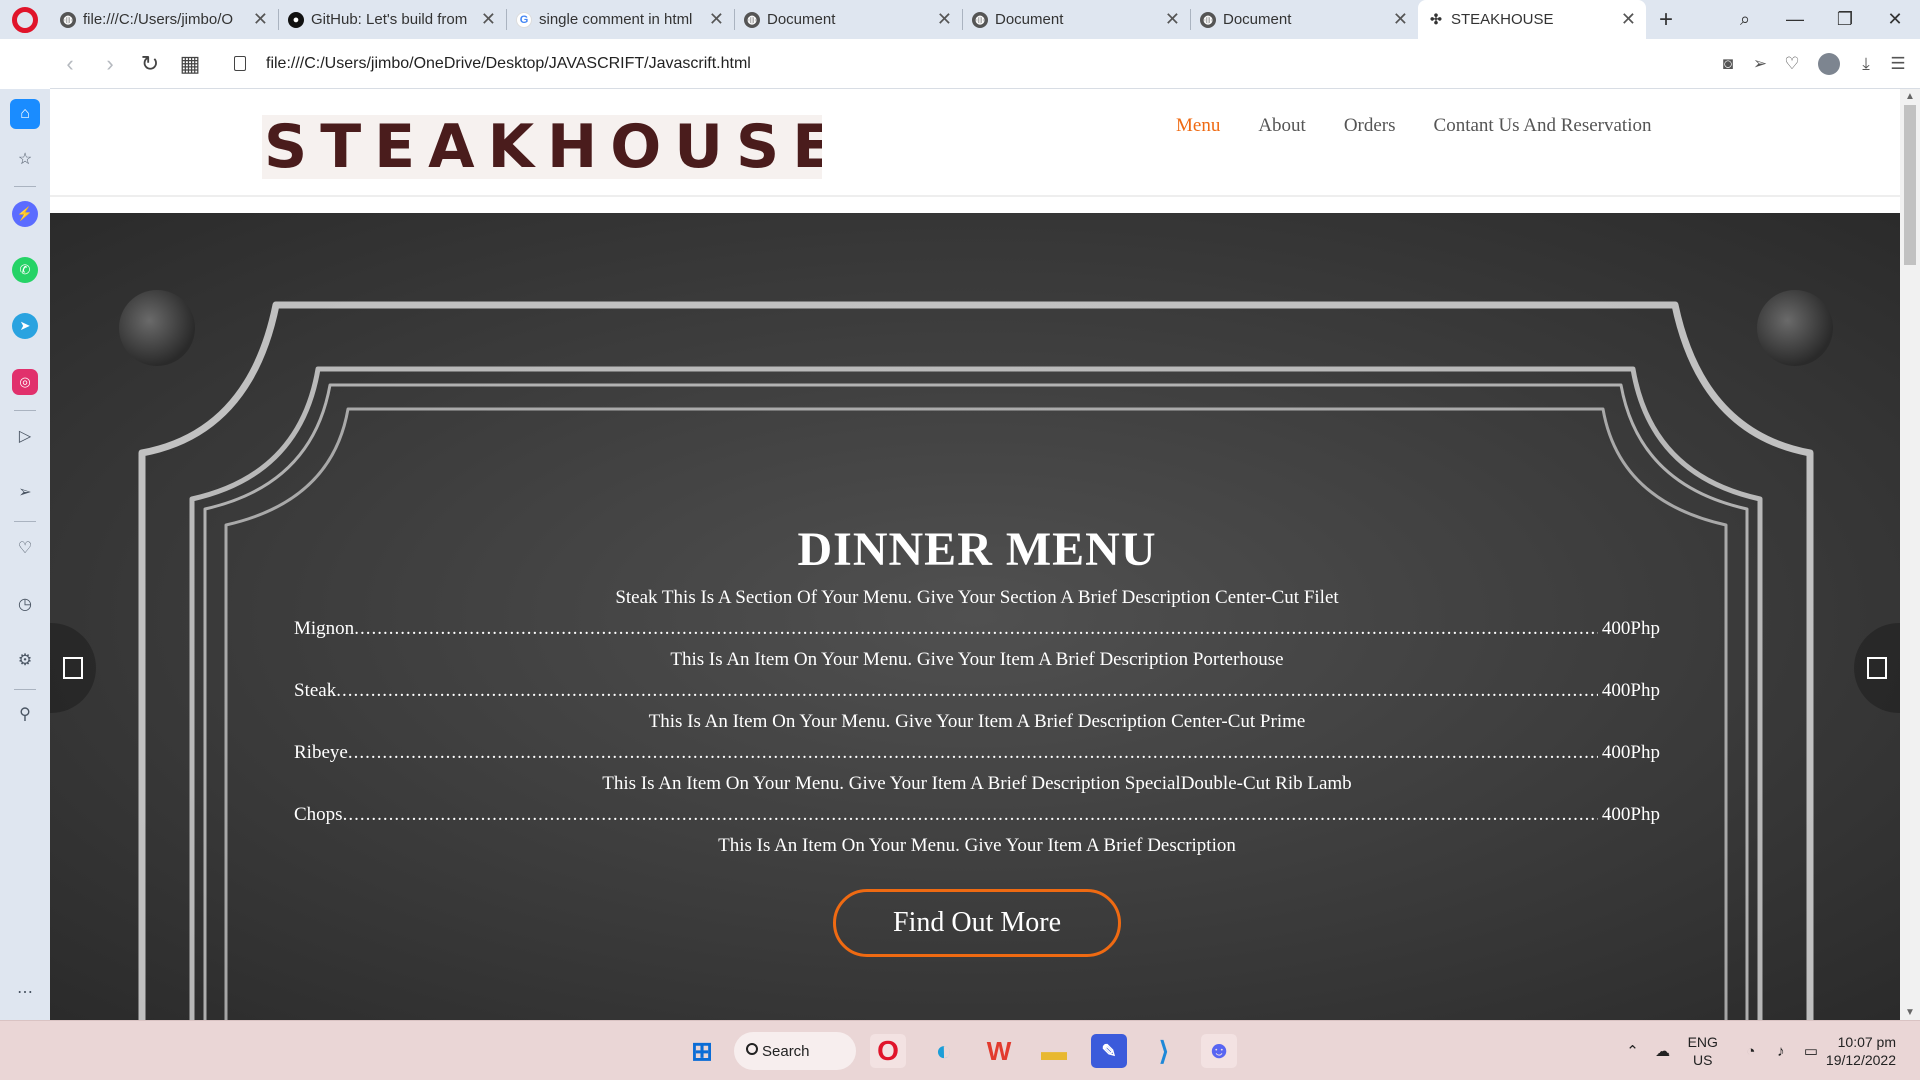 The width and height of the screenshot is (1920, 1080). I want to click on clock-date: 19/12/2022, so click(1860, 1060).